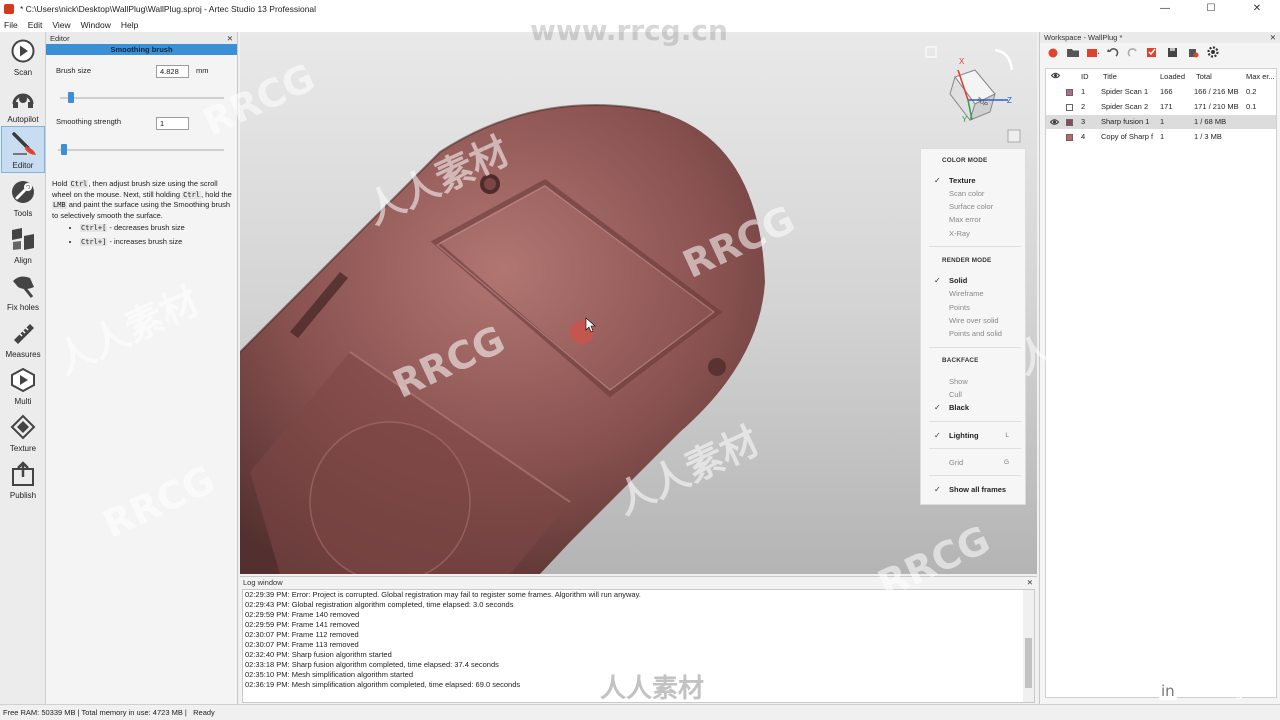 This screenshot has height=720, width=1280. Describe the element at coordinates (1030, 582) in the screenshot. I see `close-log-button: ✕` at that location.